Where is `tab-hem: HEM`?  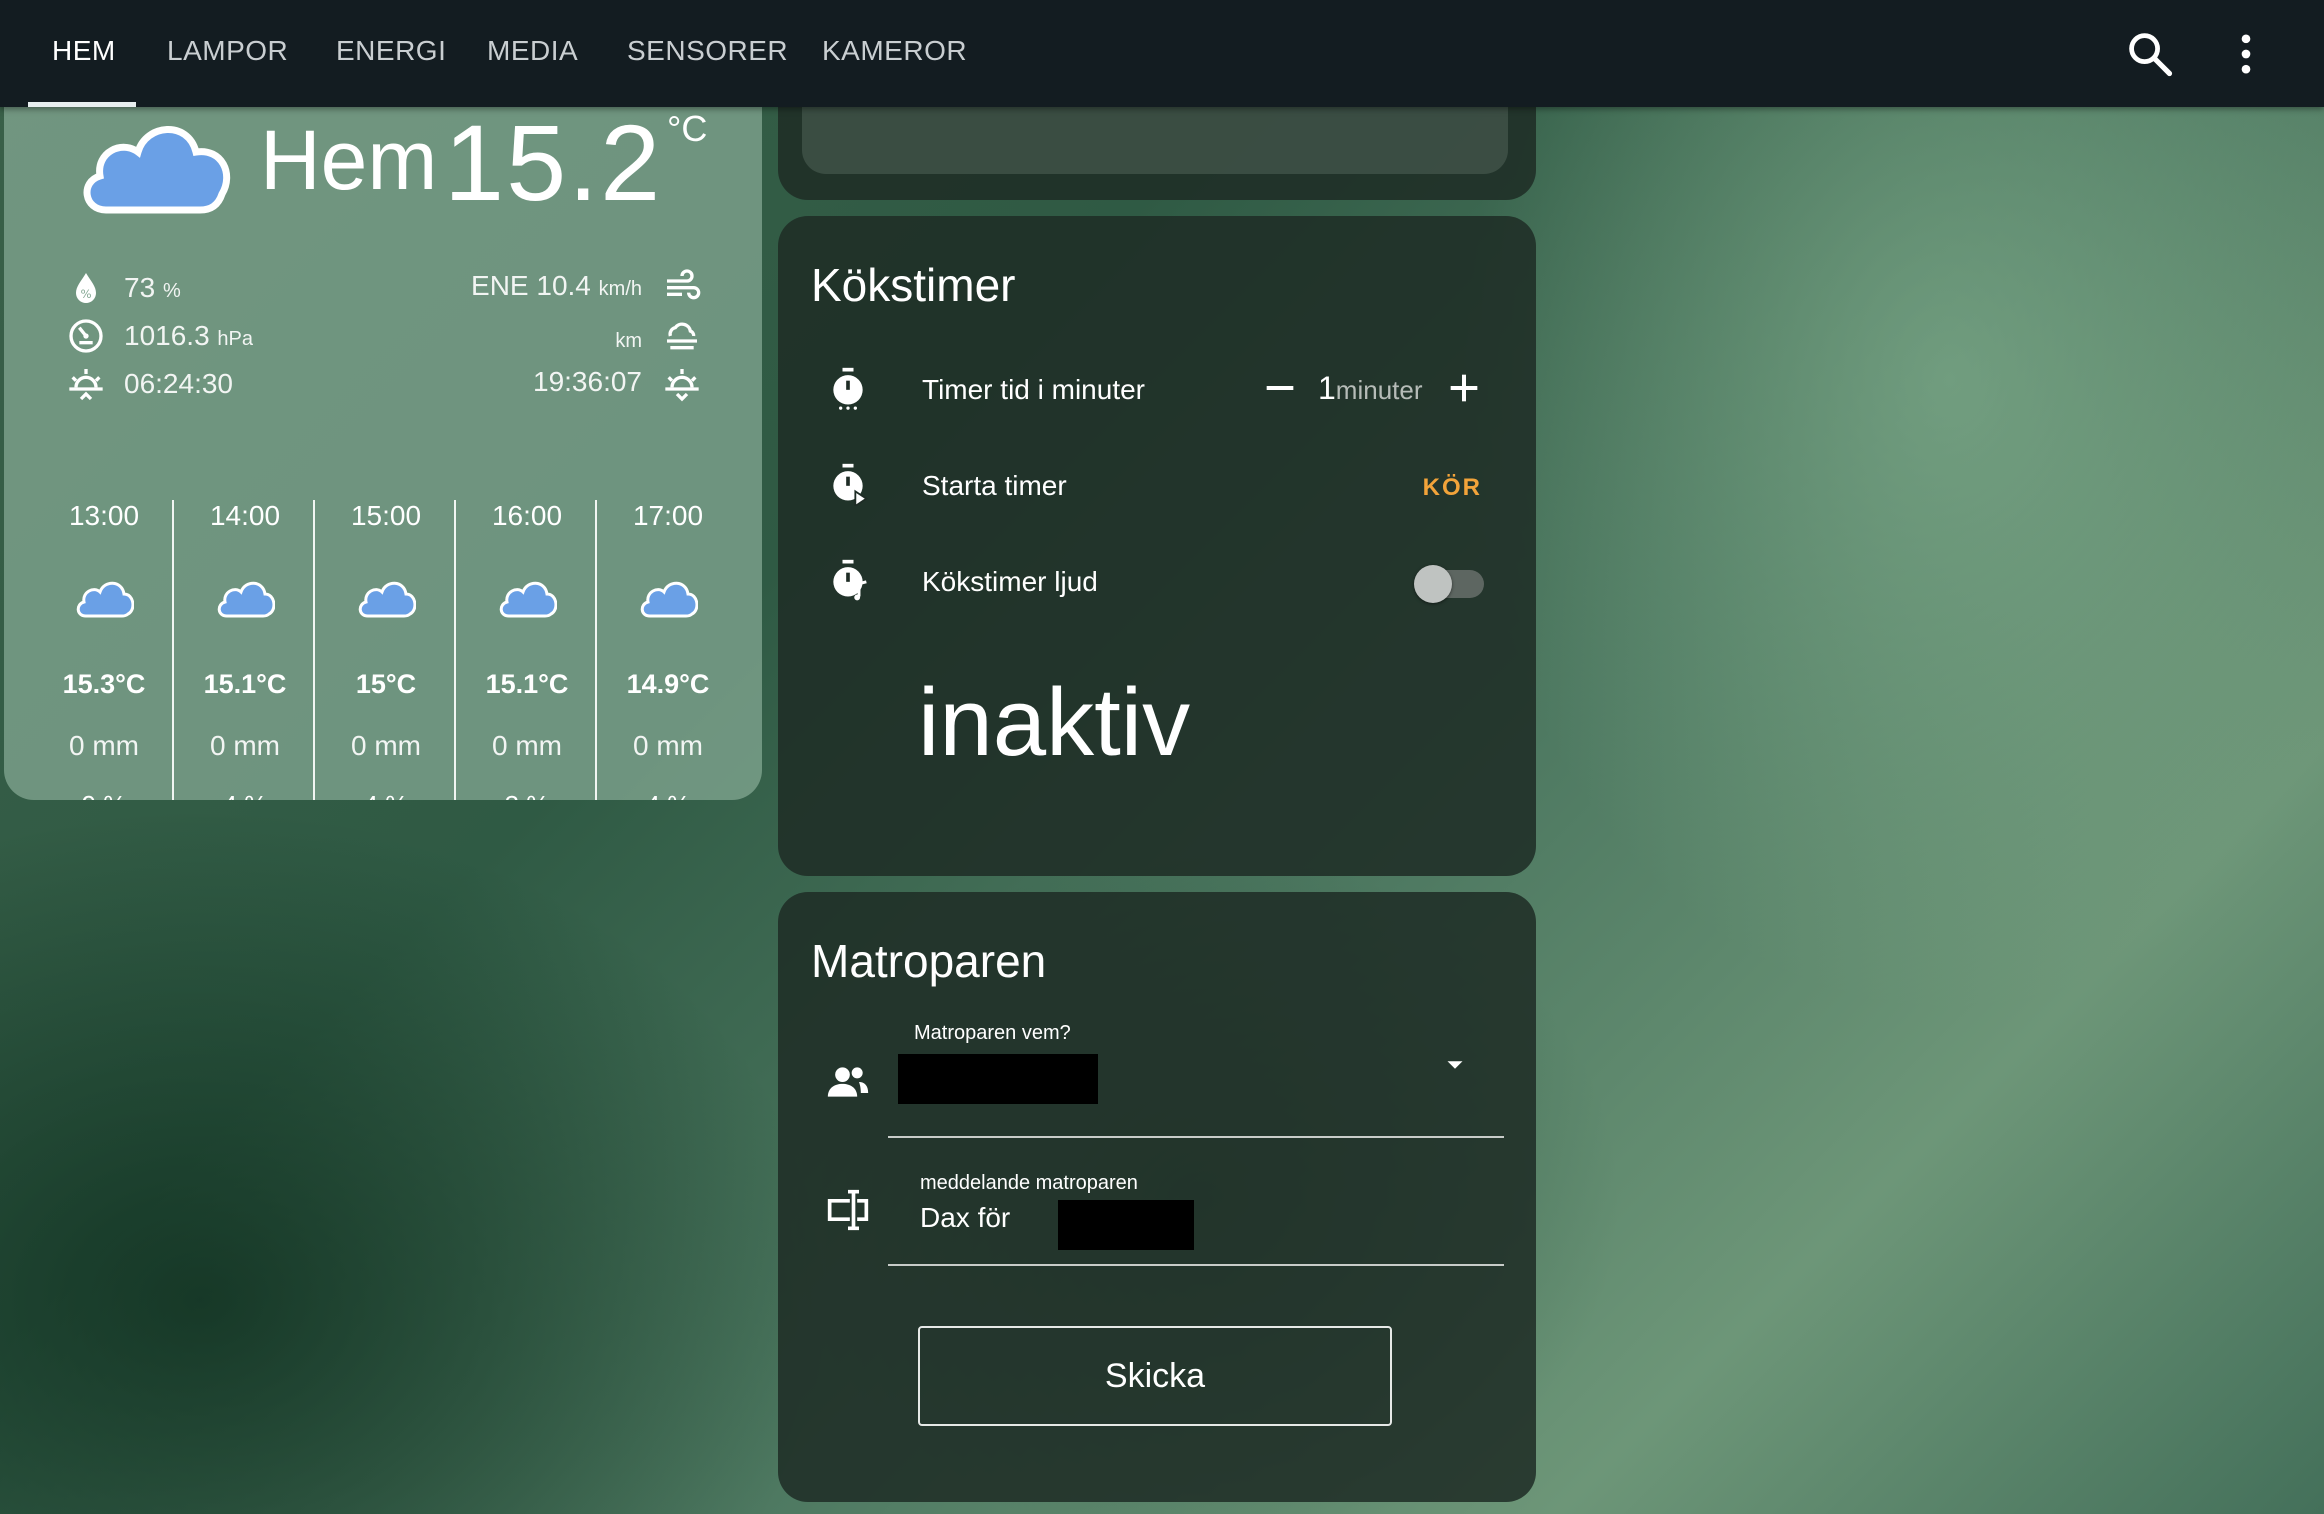 tab-hem: HEM is located at coordinates (84, 53).